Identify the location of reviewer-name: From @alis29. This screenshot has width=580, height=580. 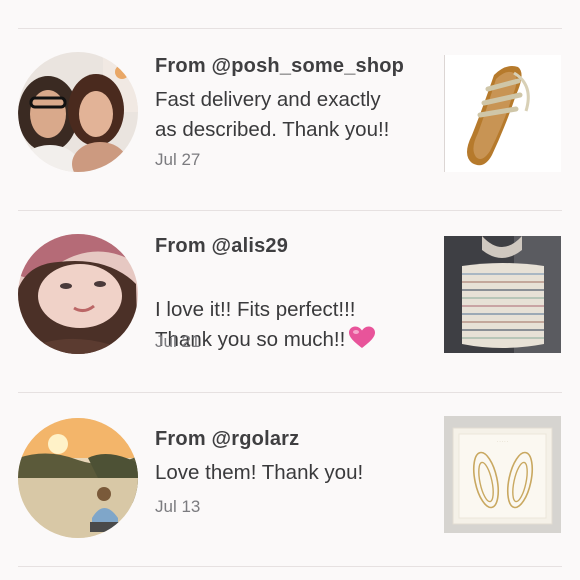
(221, 246).